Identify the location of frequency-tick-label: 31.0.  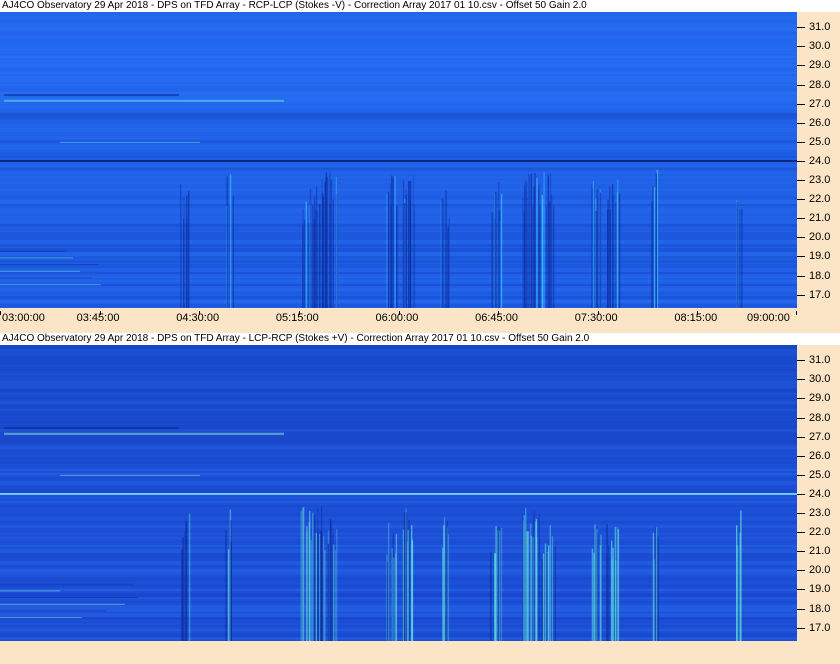
(820, 27).